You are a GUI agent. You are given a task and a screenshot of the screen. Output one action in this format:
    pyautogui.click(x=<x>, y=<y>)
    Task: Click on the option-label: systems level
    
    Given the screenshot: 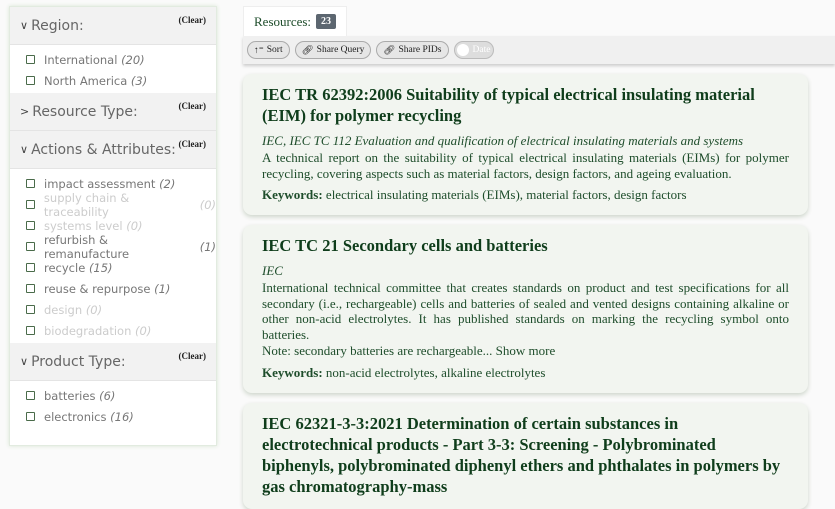 What is the action you would take?
    pyautogui.click(x=83, y=225)
    